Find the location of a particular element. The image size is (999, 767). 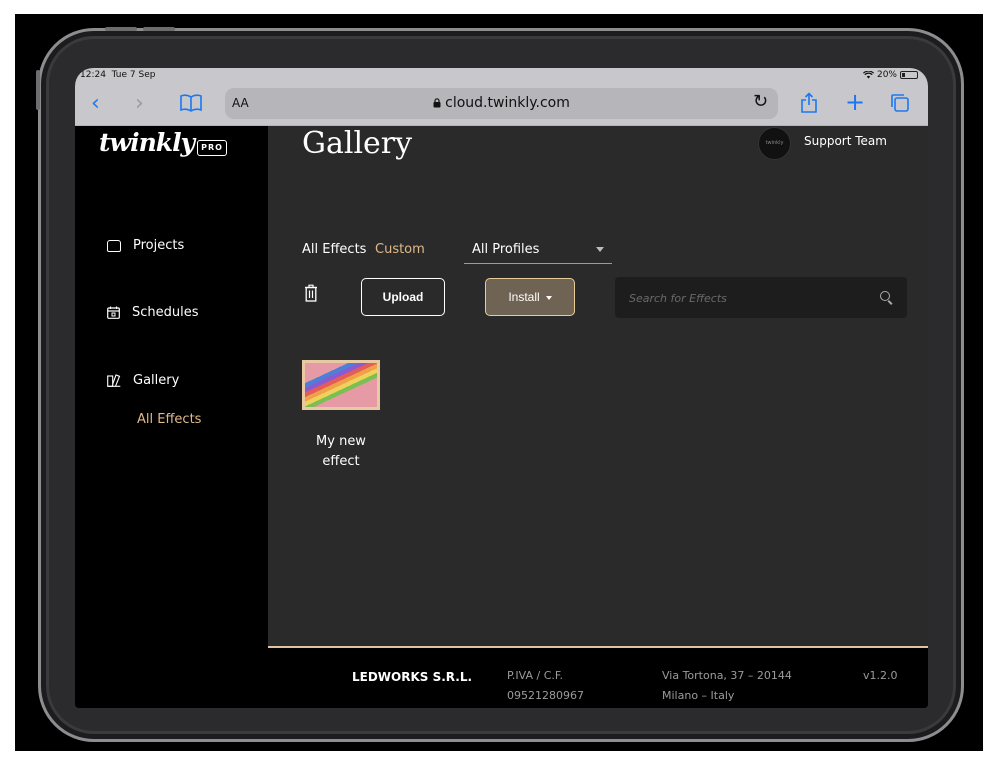

url-text: cloud.twinkly.com is located at coordinates (507, 103).